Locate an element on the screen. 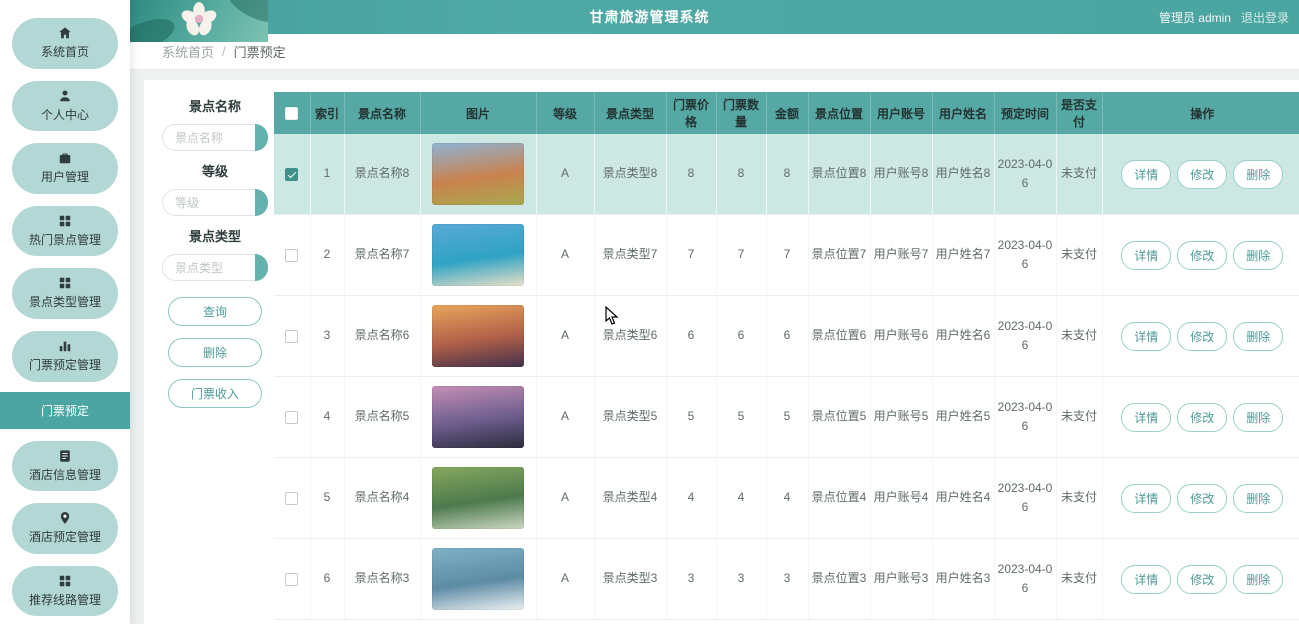 Image resolution: width=1299 pixels, height=624 pixels. cell-price: 5 is located at coordinates (691, 417).